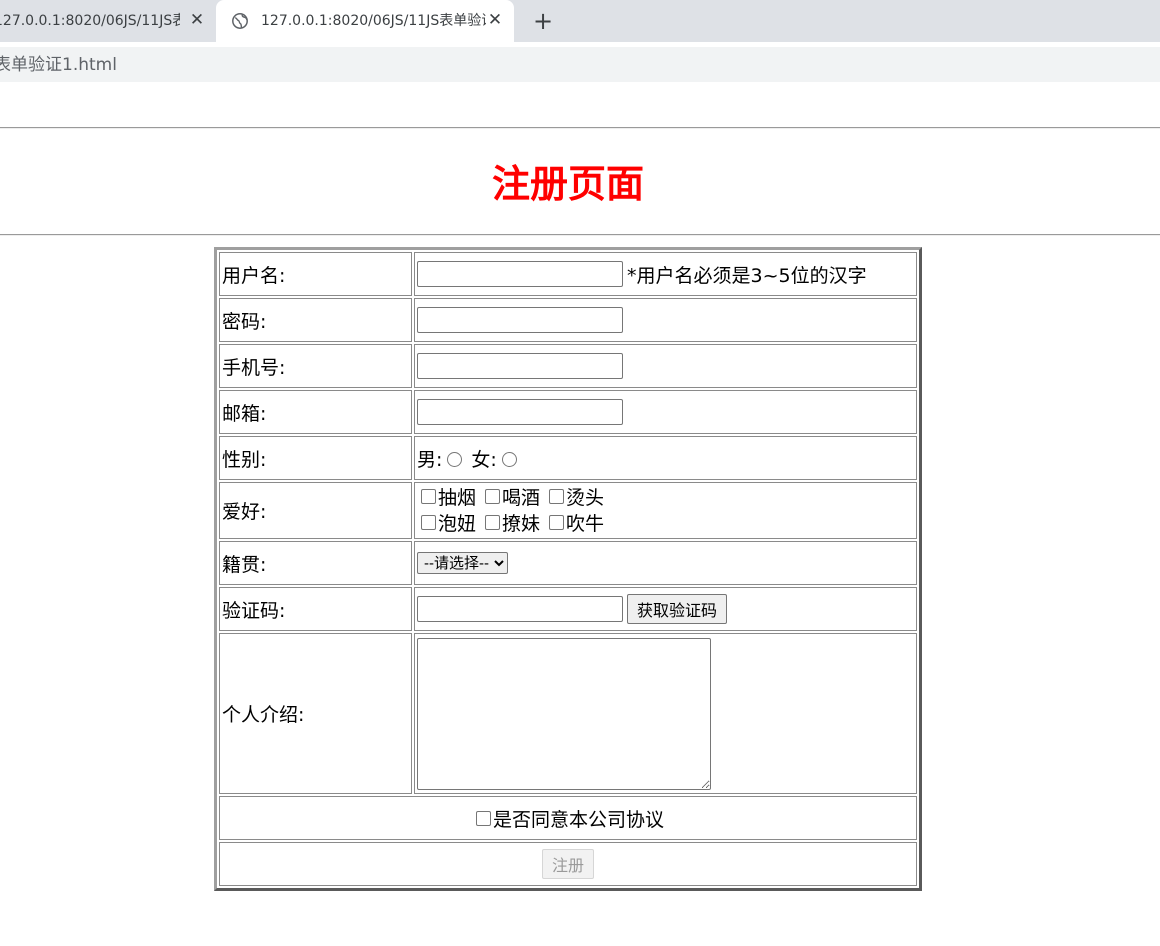 This screenshot has height=946, width=1160. I want to click on intro-textarea, so click(564, 713).